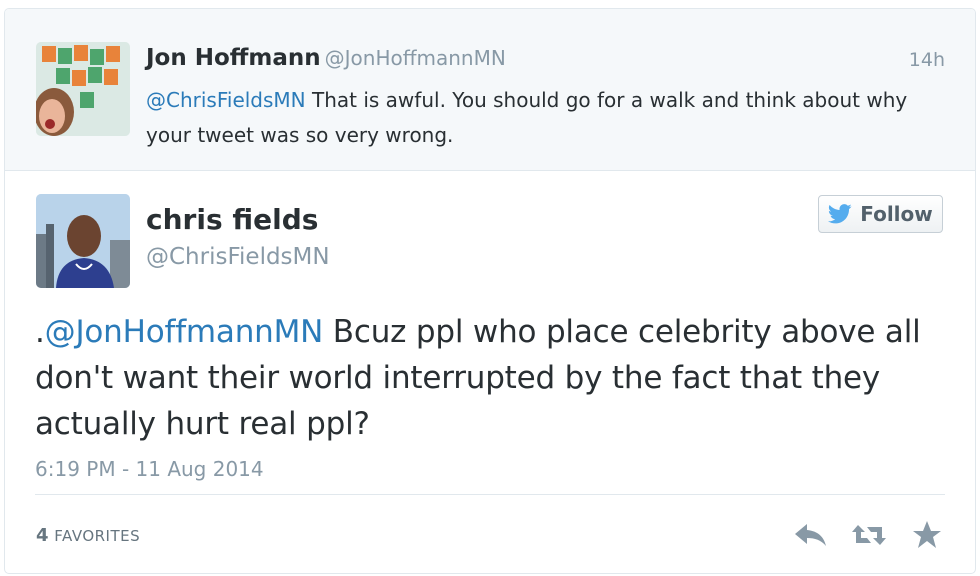 This screenshot has height=576, width=980. I want to click on favorite-star-icon, so click(927, 534).